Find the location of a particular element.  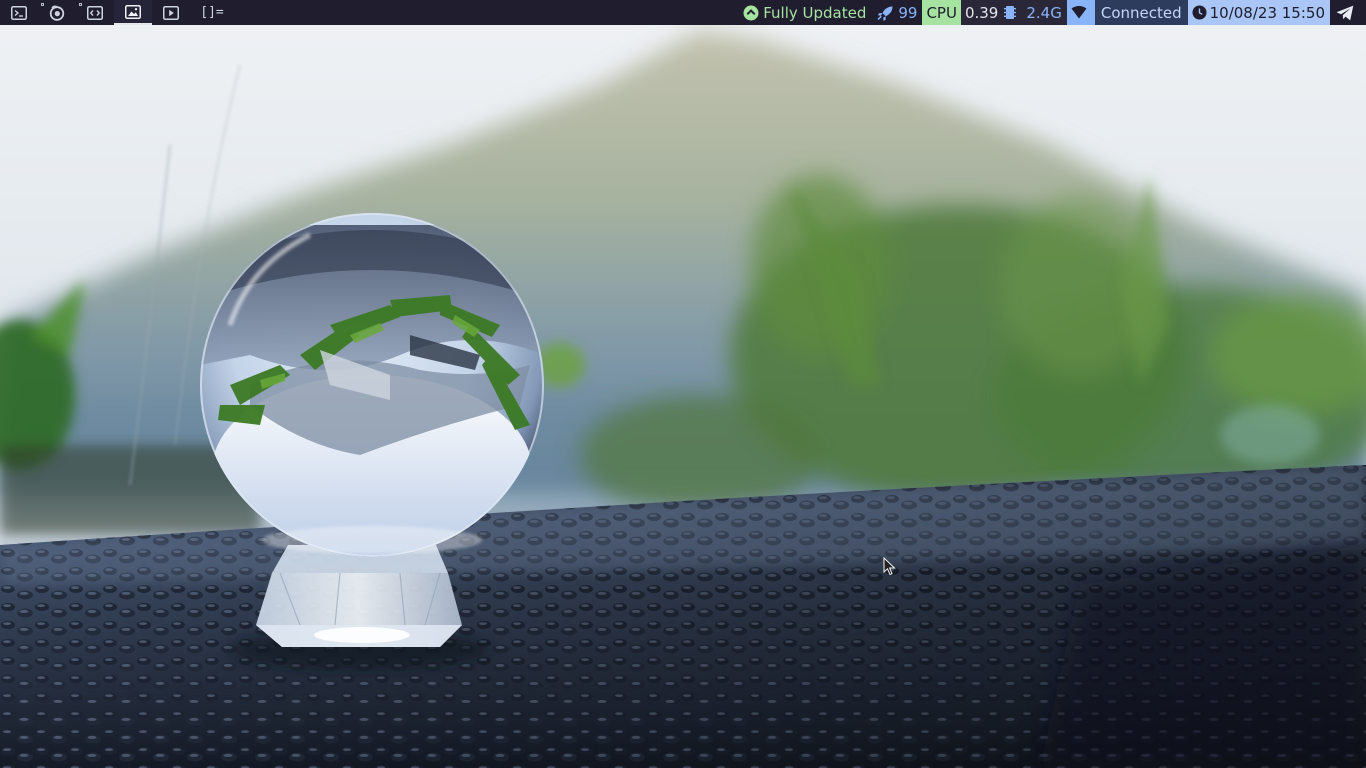

network-status: Connected is located at coordinates (1141, 12).